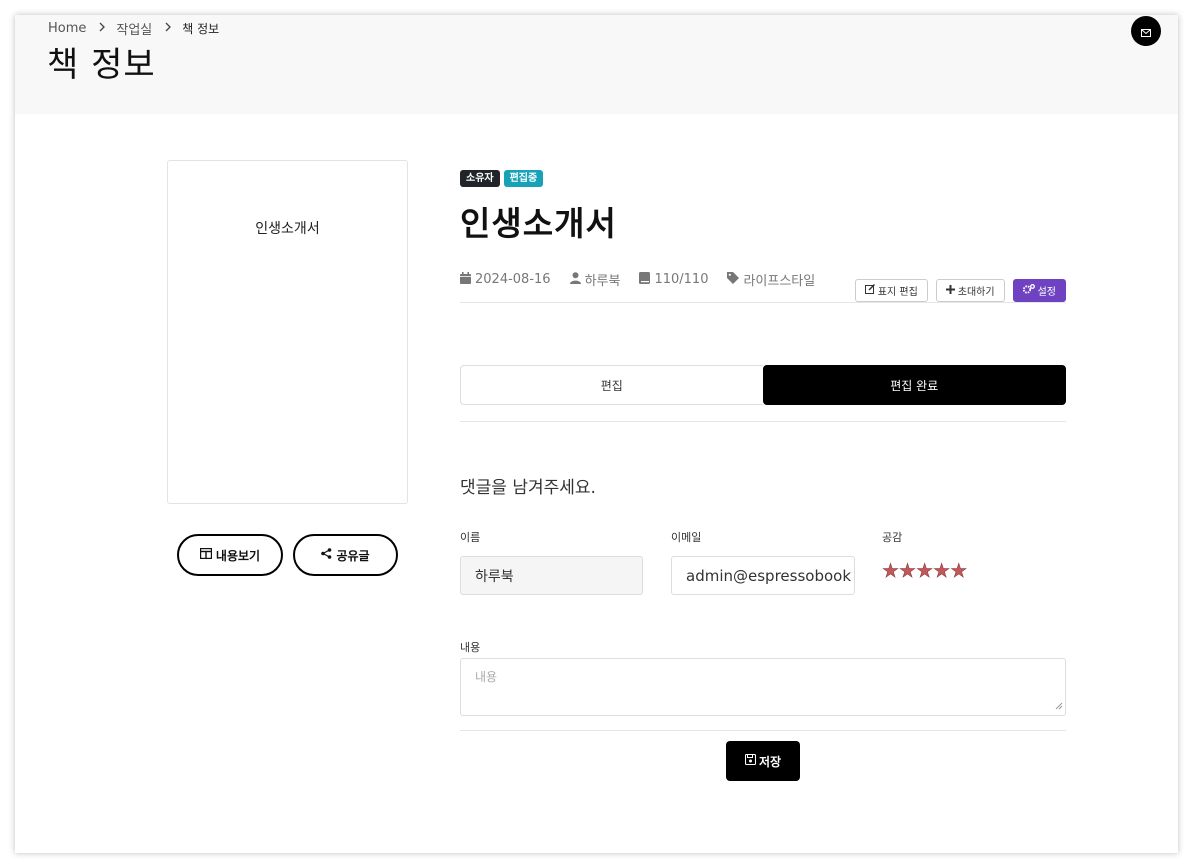 The image size is (1193, 868). Describe the element at coordinates (763, 575) in the screenshot. I see `email-field: admin@espressobook` at that location.